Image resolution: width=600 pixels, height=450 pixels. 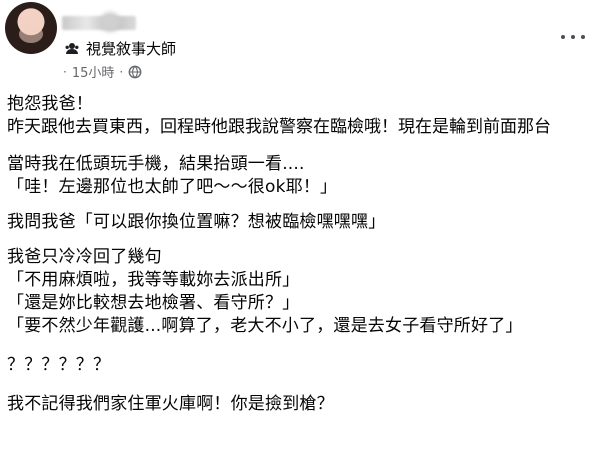 What do you see at coordinates (131, 48) in the screenshot?
I see `group-name: 視覺敘事大師` at bounding box center [131, 48].